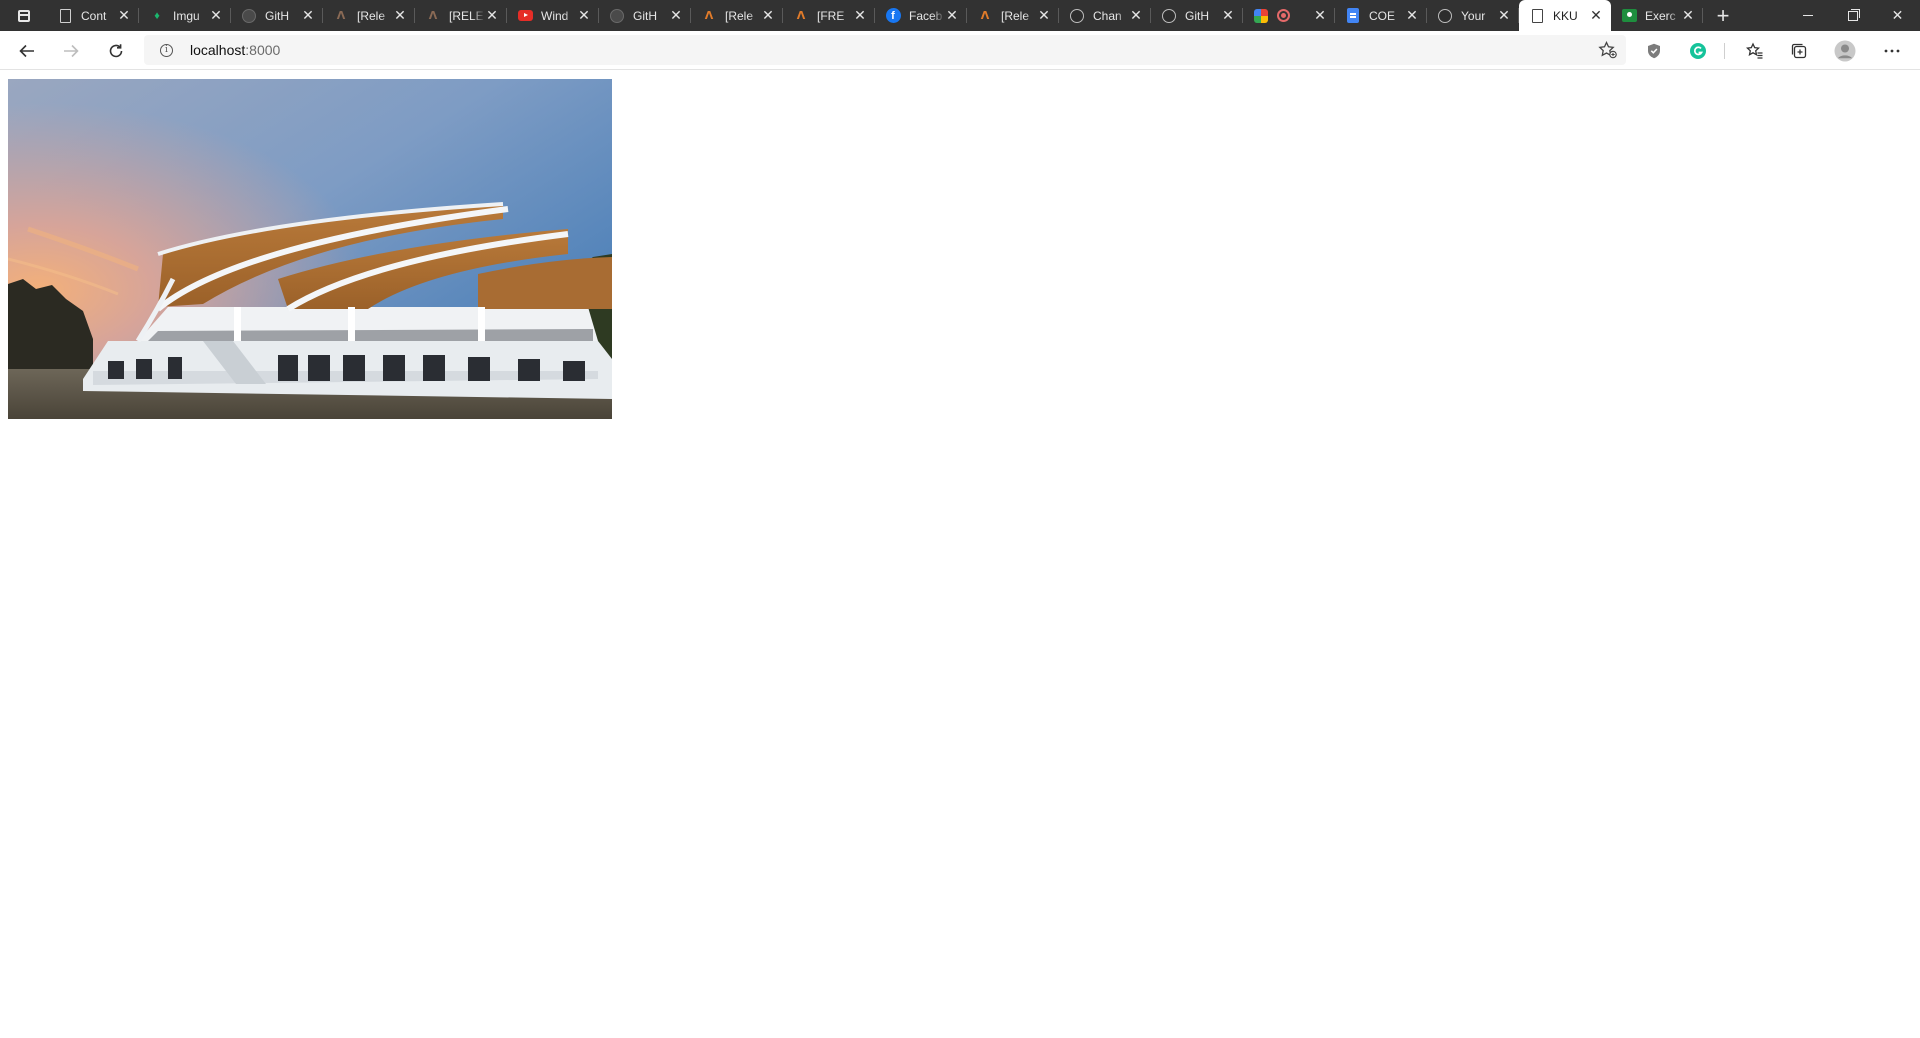 This screenshot has height=1038, width=1920. I want to click on address-bar: i localhost:8000, so click(885, 50).